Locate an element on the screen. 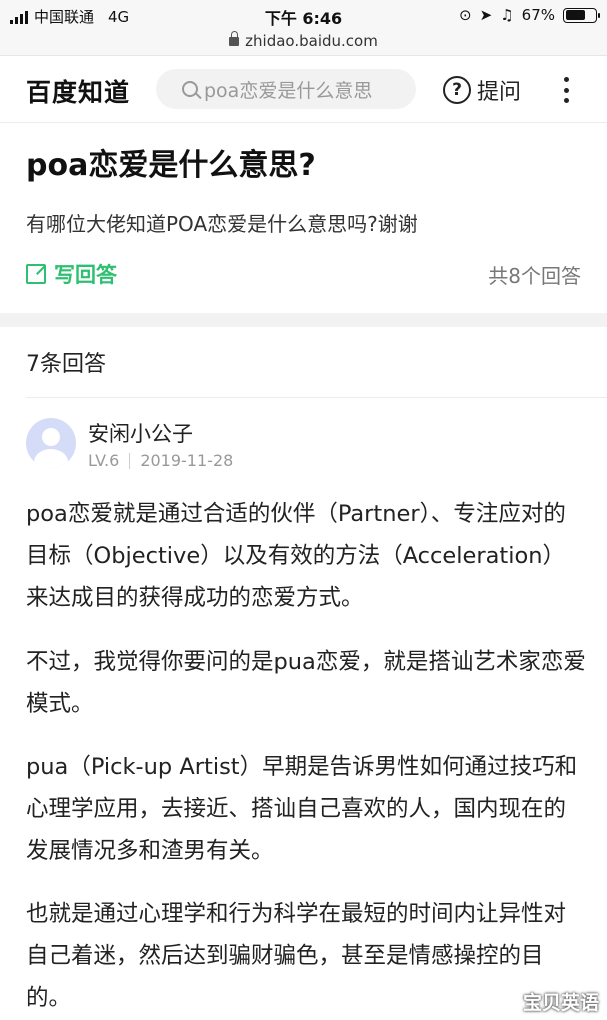  battery-icon is located at coordinates (581, 15).